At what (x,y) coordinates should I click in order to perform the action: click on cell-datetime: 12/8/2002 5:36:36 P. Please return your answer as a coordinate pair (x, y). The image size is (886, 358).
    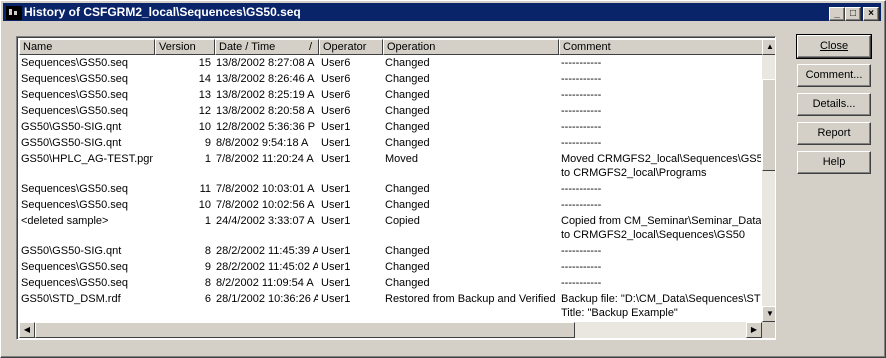
    Looking at the image, I should click on (266, 127).